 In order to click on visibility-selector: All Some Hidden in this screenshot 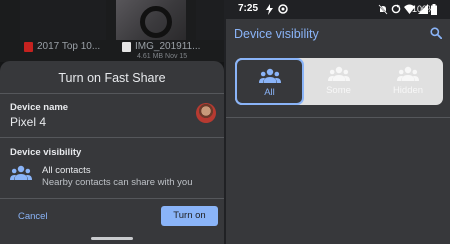, I will do `click(339, 81)`.